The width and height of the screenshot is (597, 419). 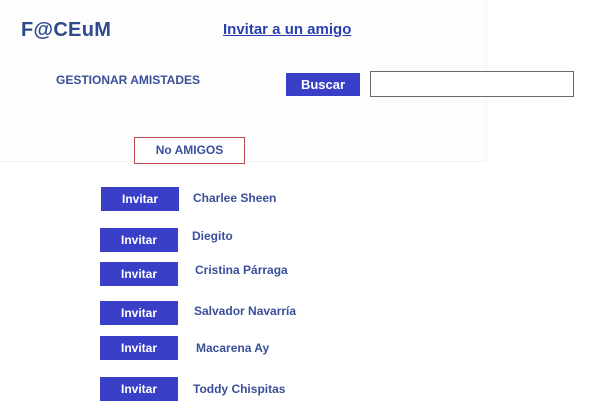 What do you see at coordinates (66, 30) in the screenshot?
I see `site-logo: F@CEuM` at bounding box center [66, 30].